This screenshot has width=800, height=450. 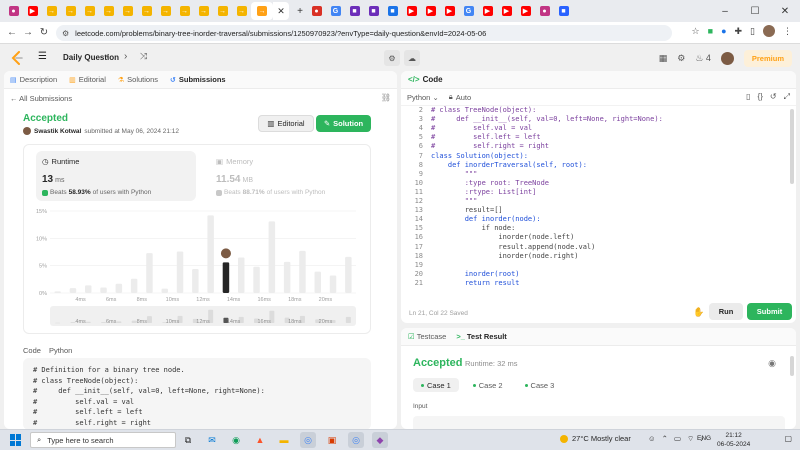 What do you see at coordinates (690, 439) in the screenshot?
I see `wifi-icon: ⌔` at bounding box center [690, 439].